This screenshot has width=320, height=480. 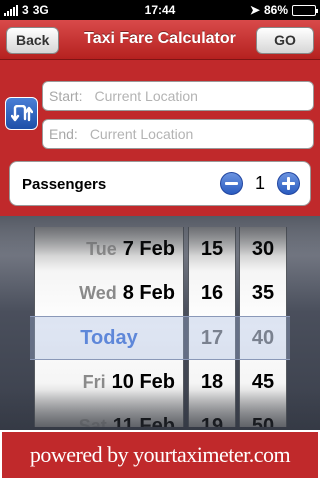 What do you see at coordinates (212, 249) in the screenshot?
I see `hour-row: 15` at bounding box center [212, 249].